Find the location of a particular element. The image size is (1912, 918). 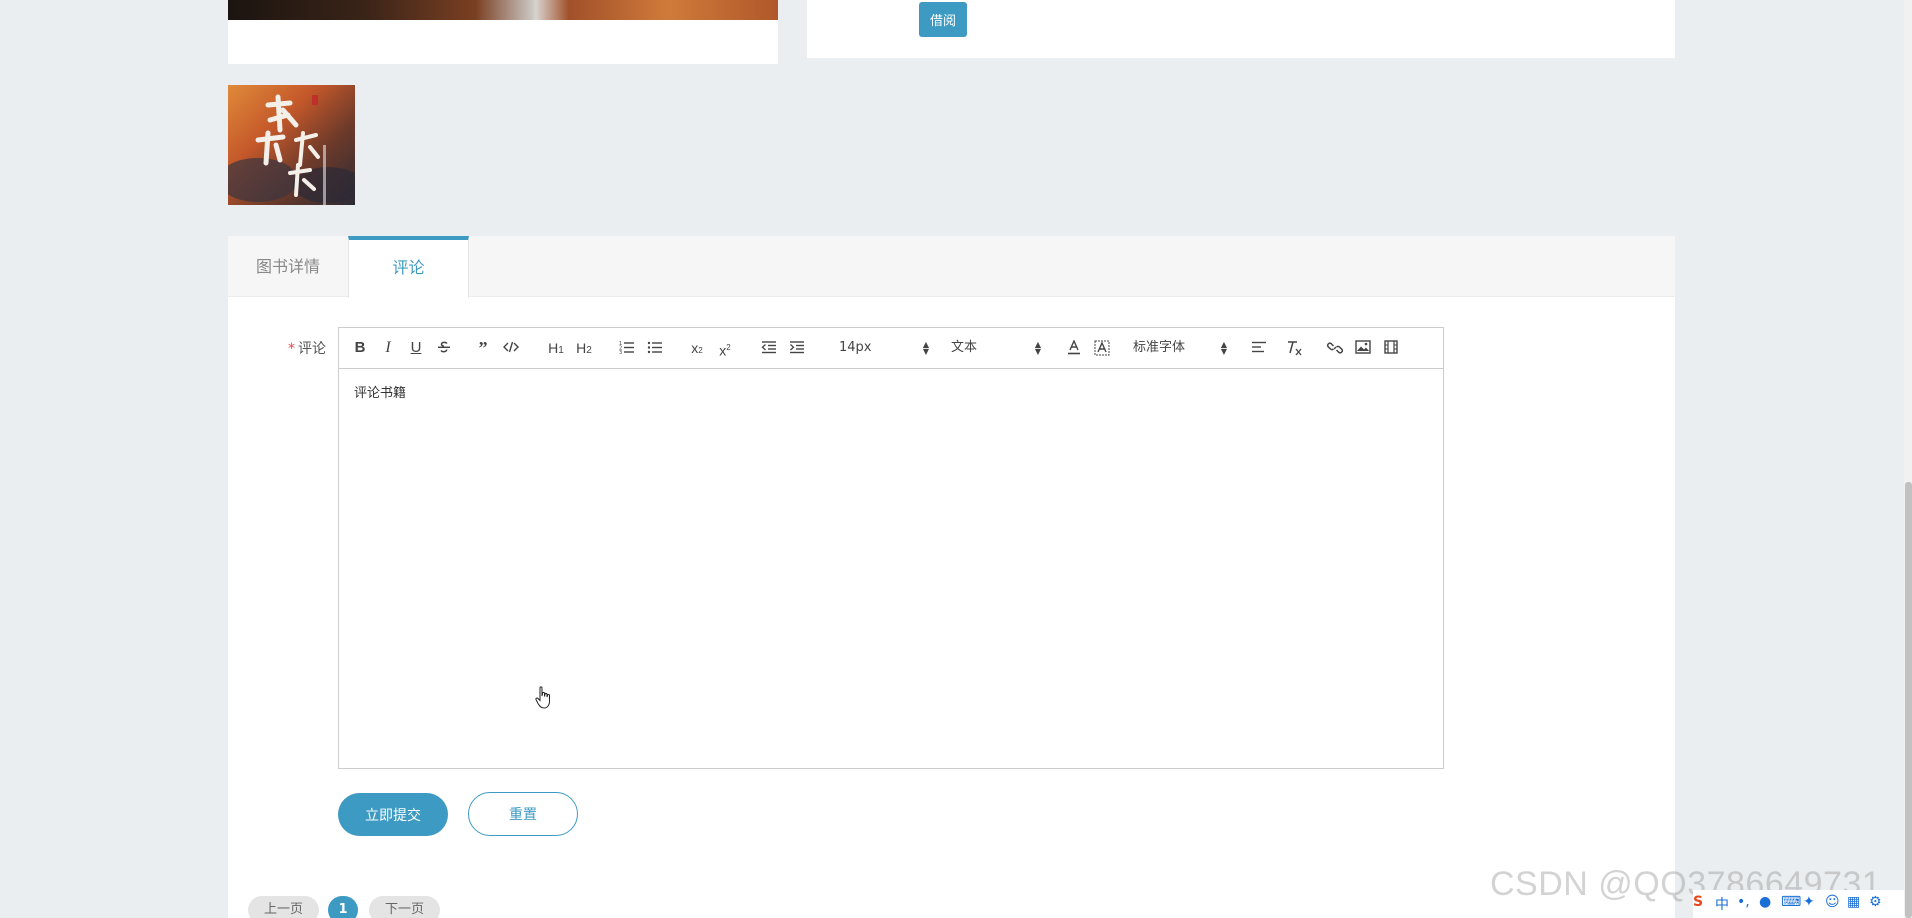

indent-icon is located at coordinates (797, 348).